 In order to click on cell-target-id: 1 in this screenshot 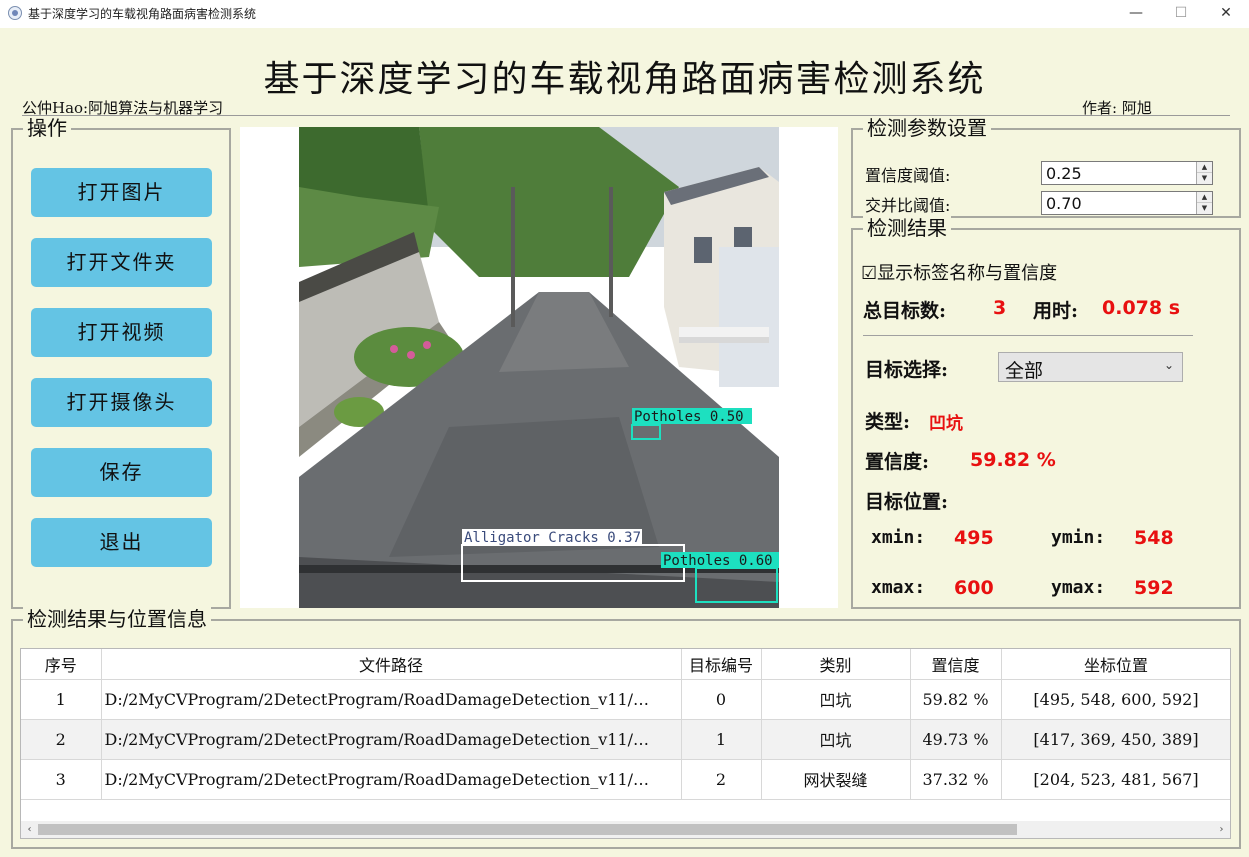, I will do `click(721, 739)`.